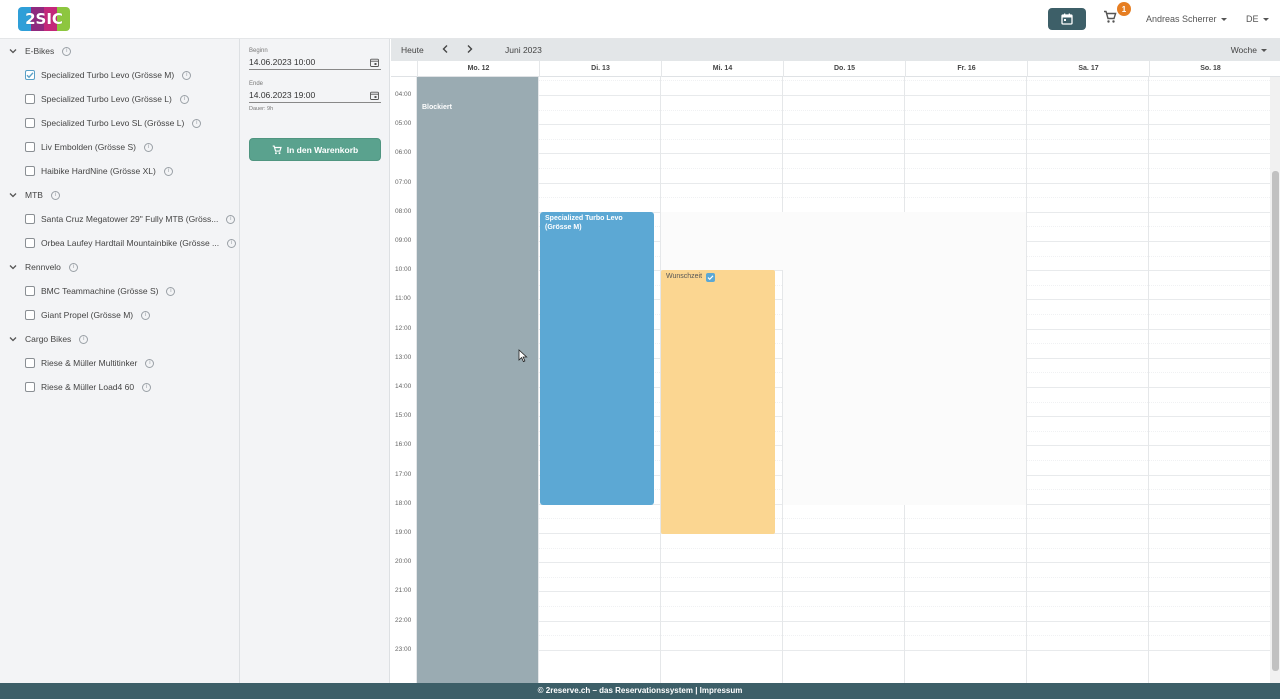 The height and width of the screenshot is (699, 1280). Describe the element at coordinates (322, 149) in the screenshot. I see `add-to-cart-label: In den Warenkorb` at that location.